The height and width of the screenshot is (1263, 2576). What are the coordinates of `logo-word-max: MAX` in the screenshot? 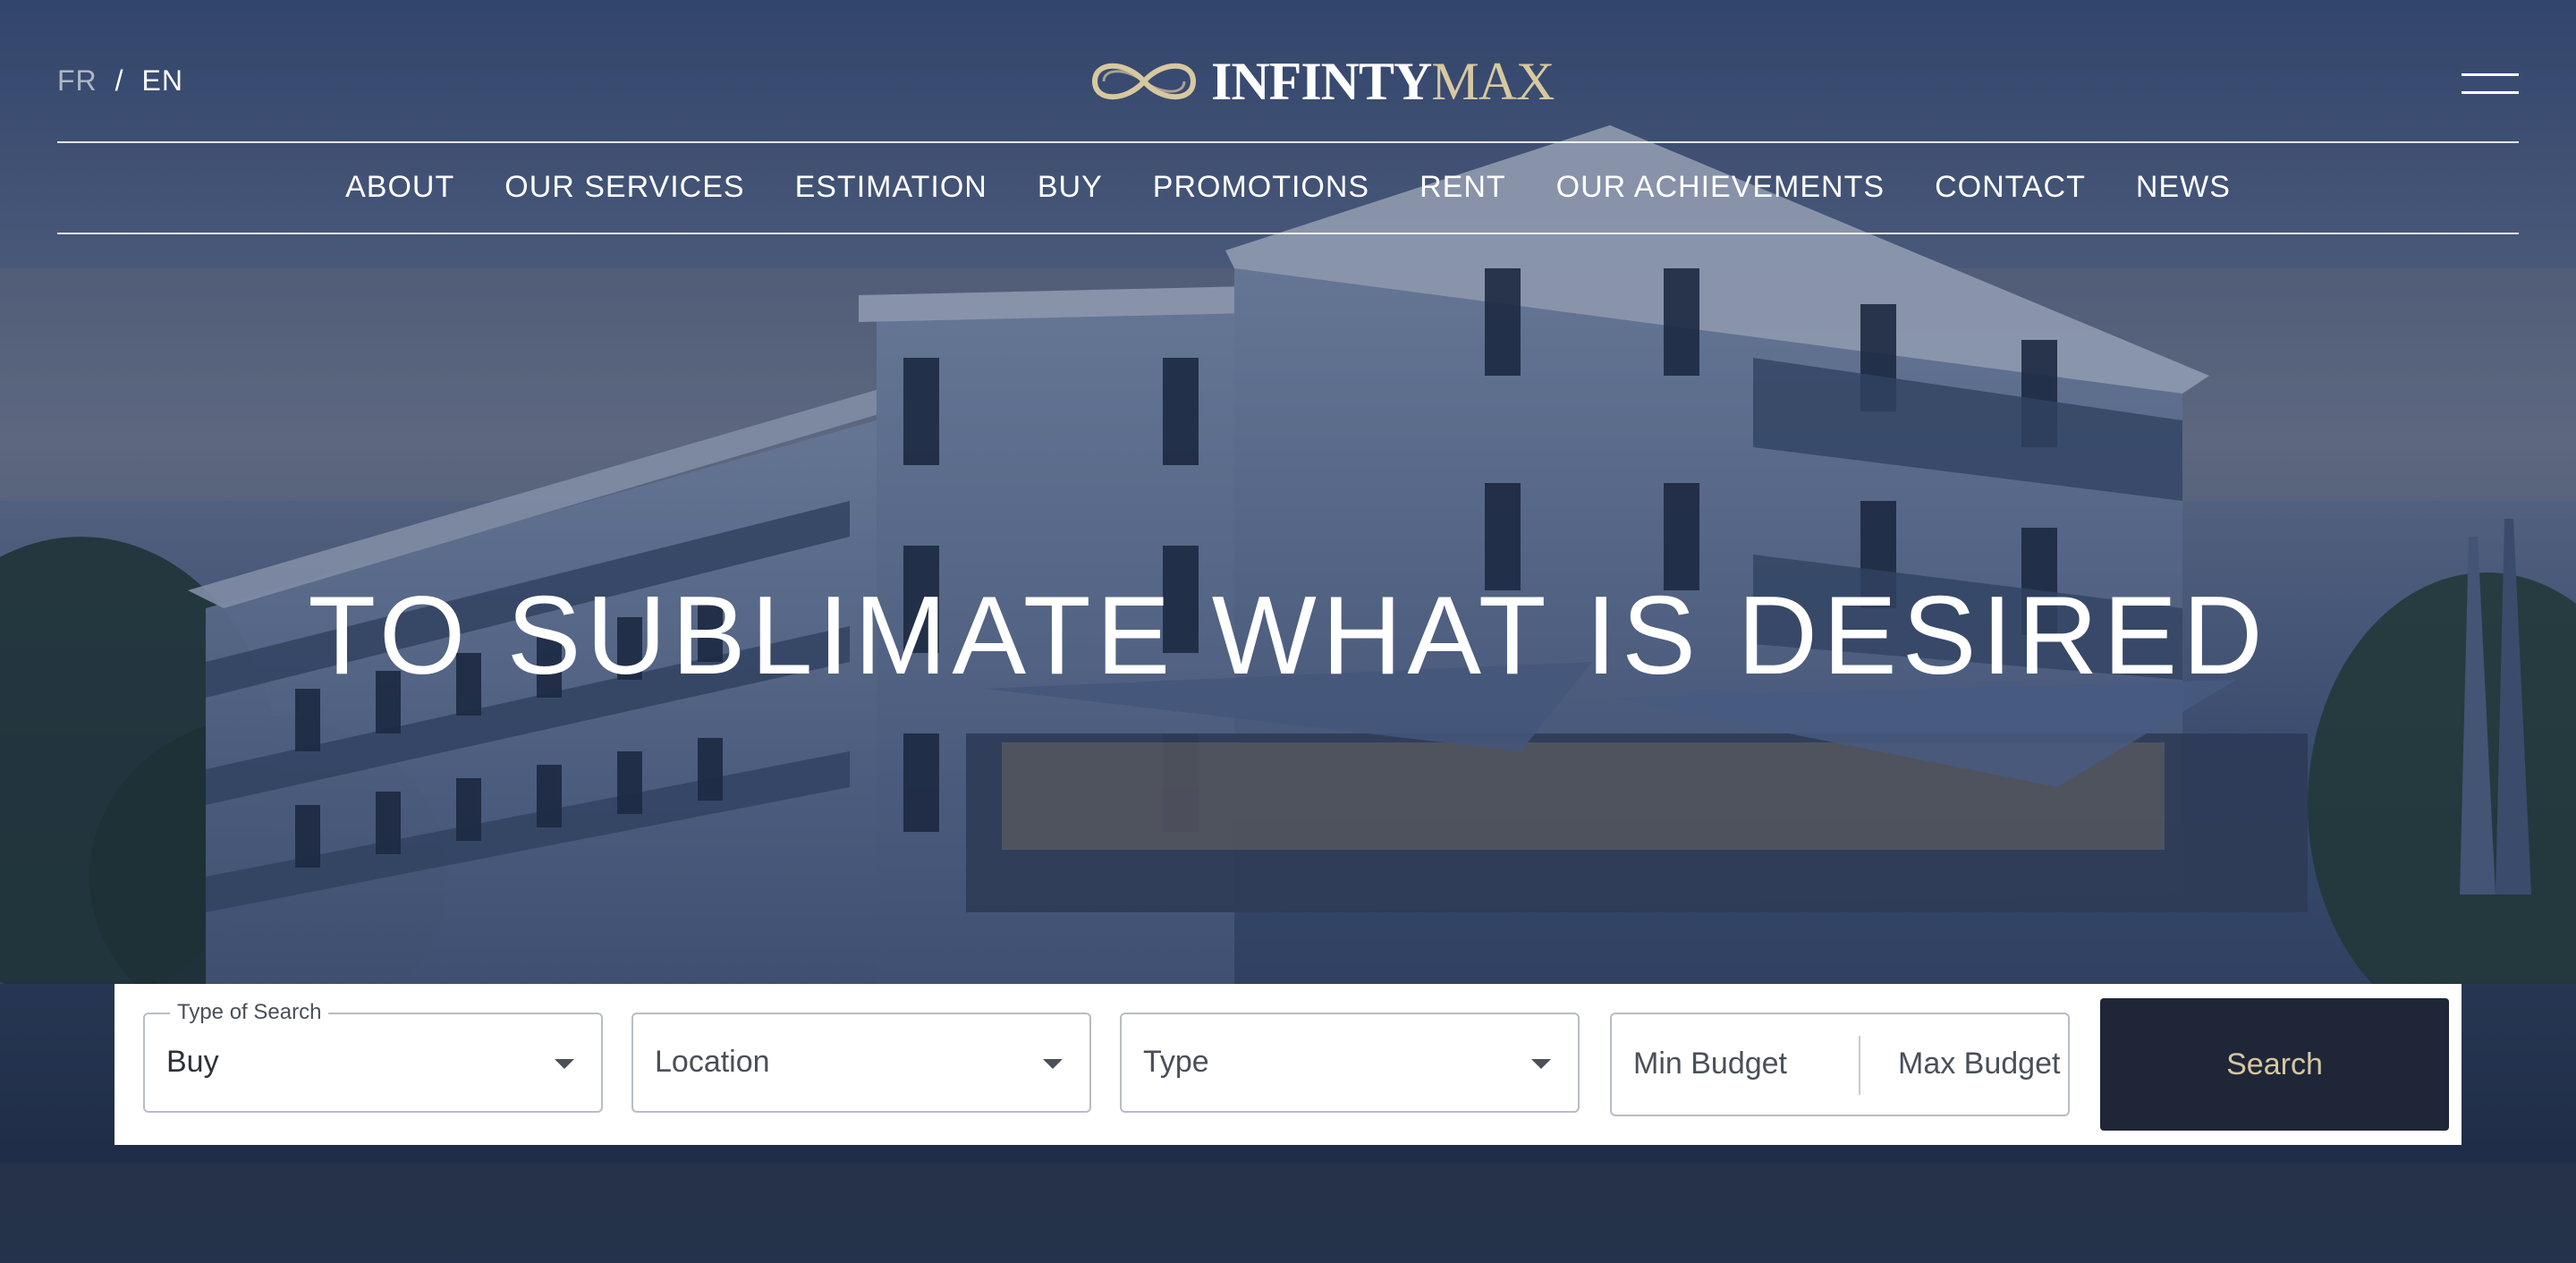 It's located at (1493, 81).